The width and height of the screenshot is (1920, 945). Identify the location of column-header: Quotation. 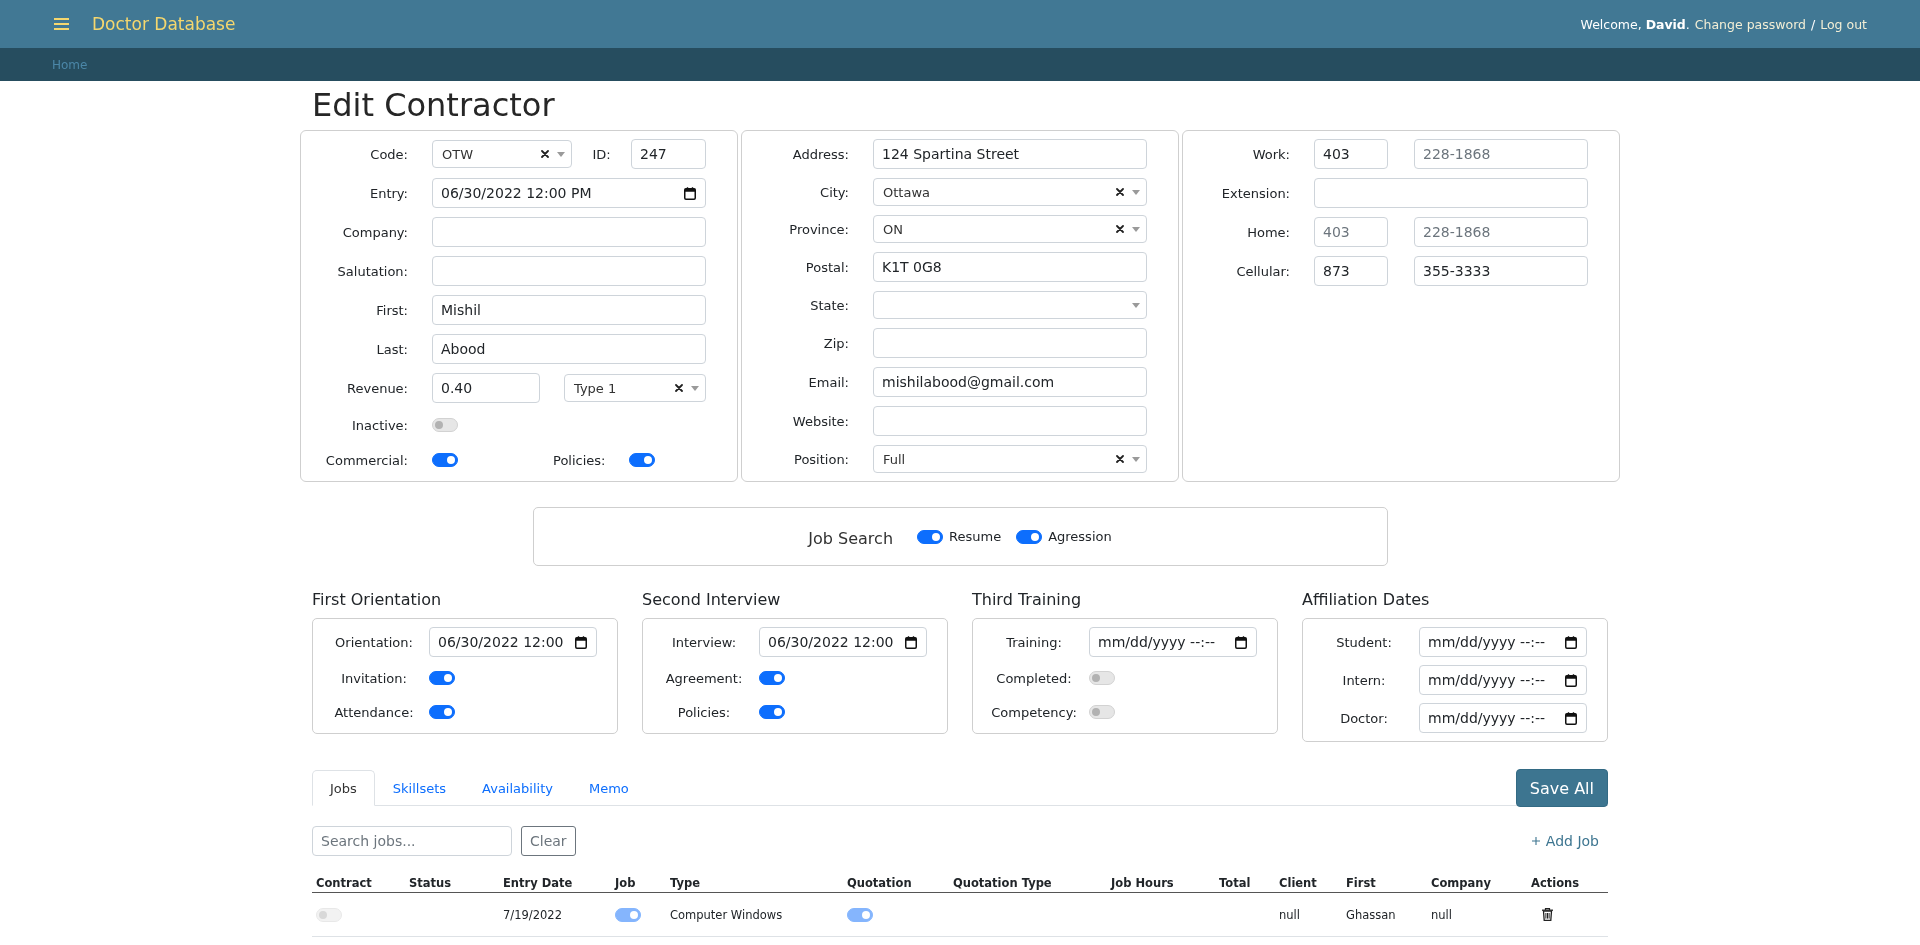
(879, 883).